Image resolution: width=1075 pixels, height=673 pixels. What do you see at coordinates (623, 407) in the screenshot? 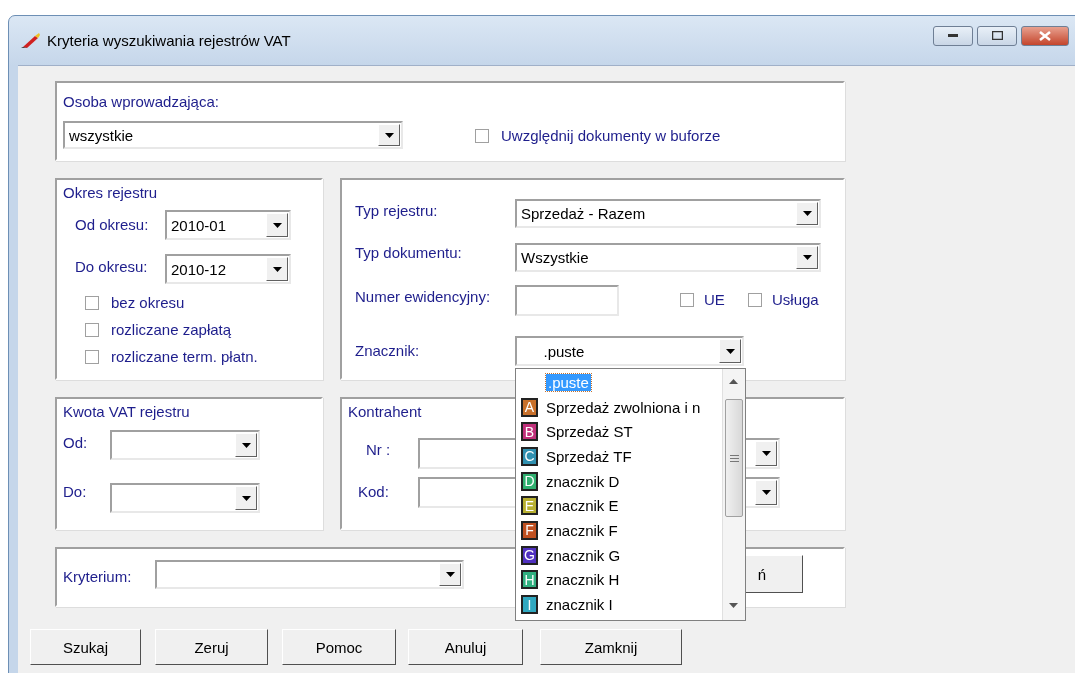
I see `item-label: Sprzedaż zwolniona i n` at bounding box center [623, 407].